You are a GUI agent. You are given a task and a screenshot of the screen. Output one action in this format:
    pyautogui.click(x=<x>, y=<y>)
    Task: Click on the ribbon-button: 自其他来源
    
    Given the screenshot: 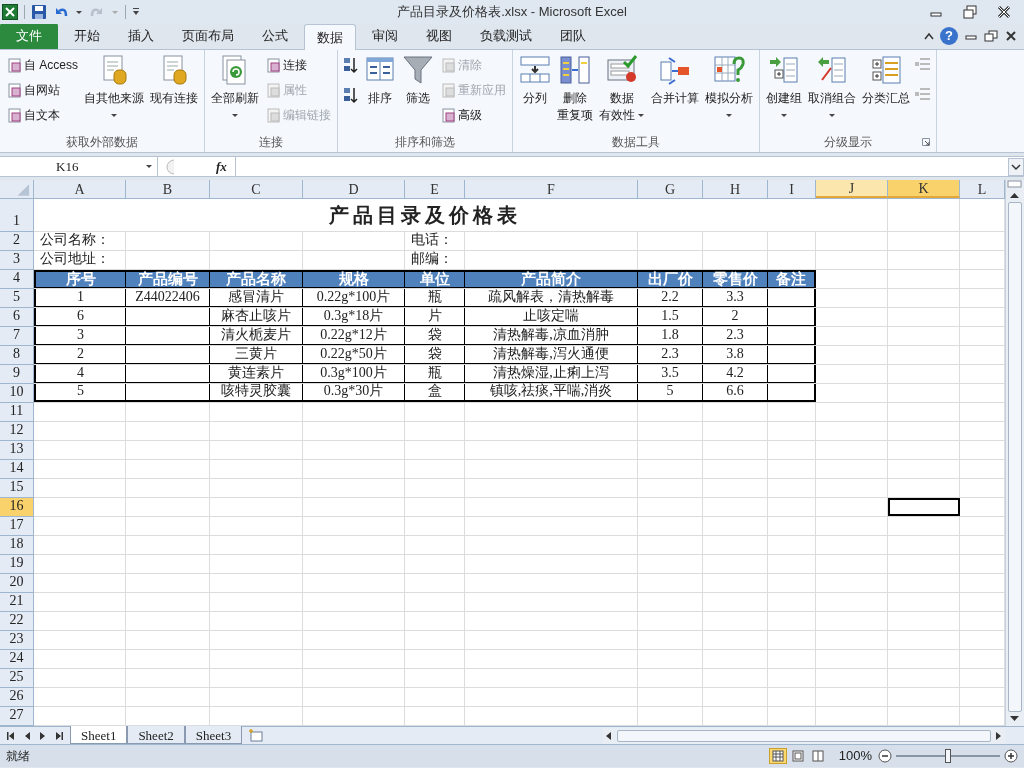 What is the action you would take?
    pyautogui.click(x=114, y=89)
    